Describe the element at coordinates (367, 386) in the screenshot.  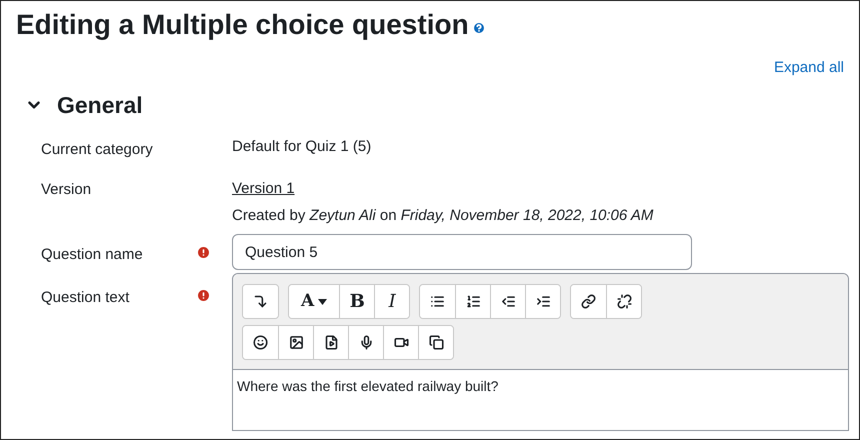
I see `editor-text: Where was the first elevated railway built?` at that location.